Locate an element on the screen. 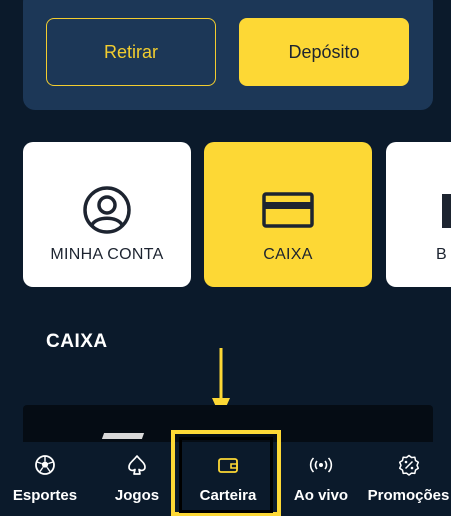  tile-partial-label: B is located at coordinates (441, 254).